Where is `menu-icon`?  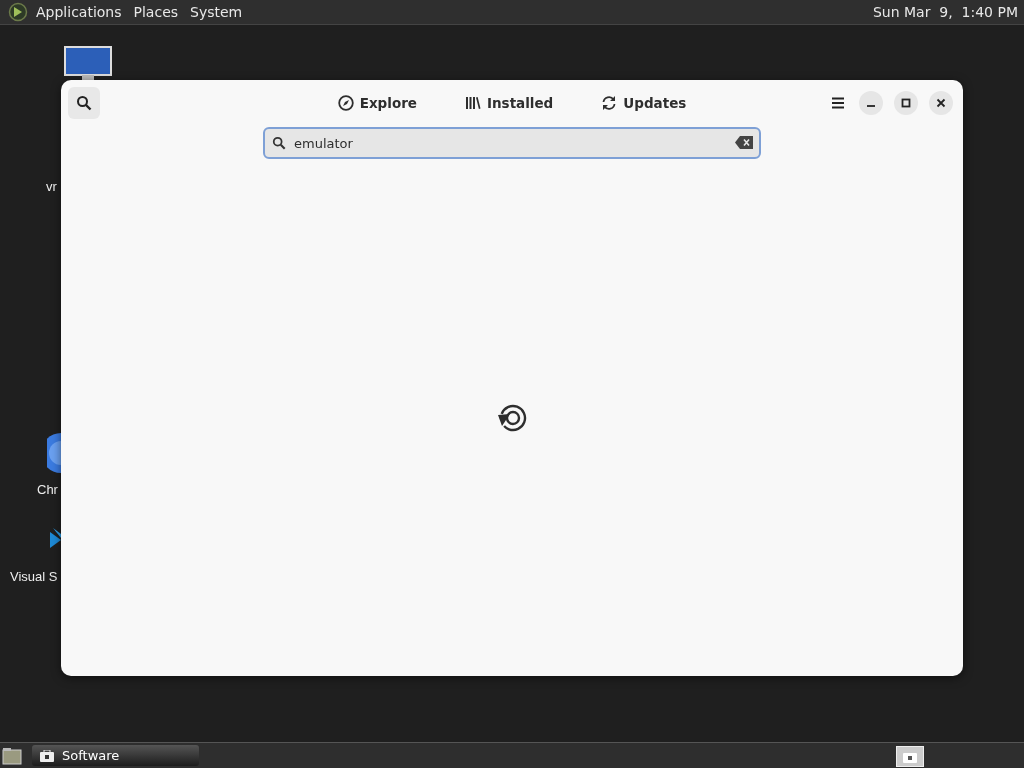 menu-icon is located at coordinates (838, 103).